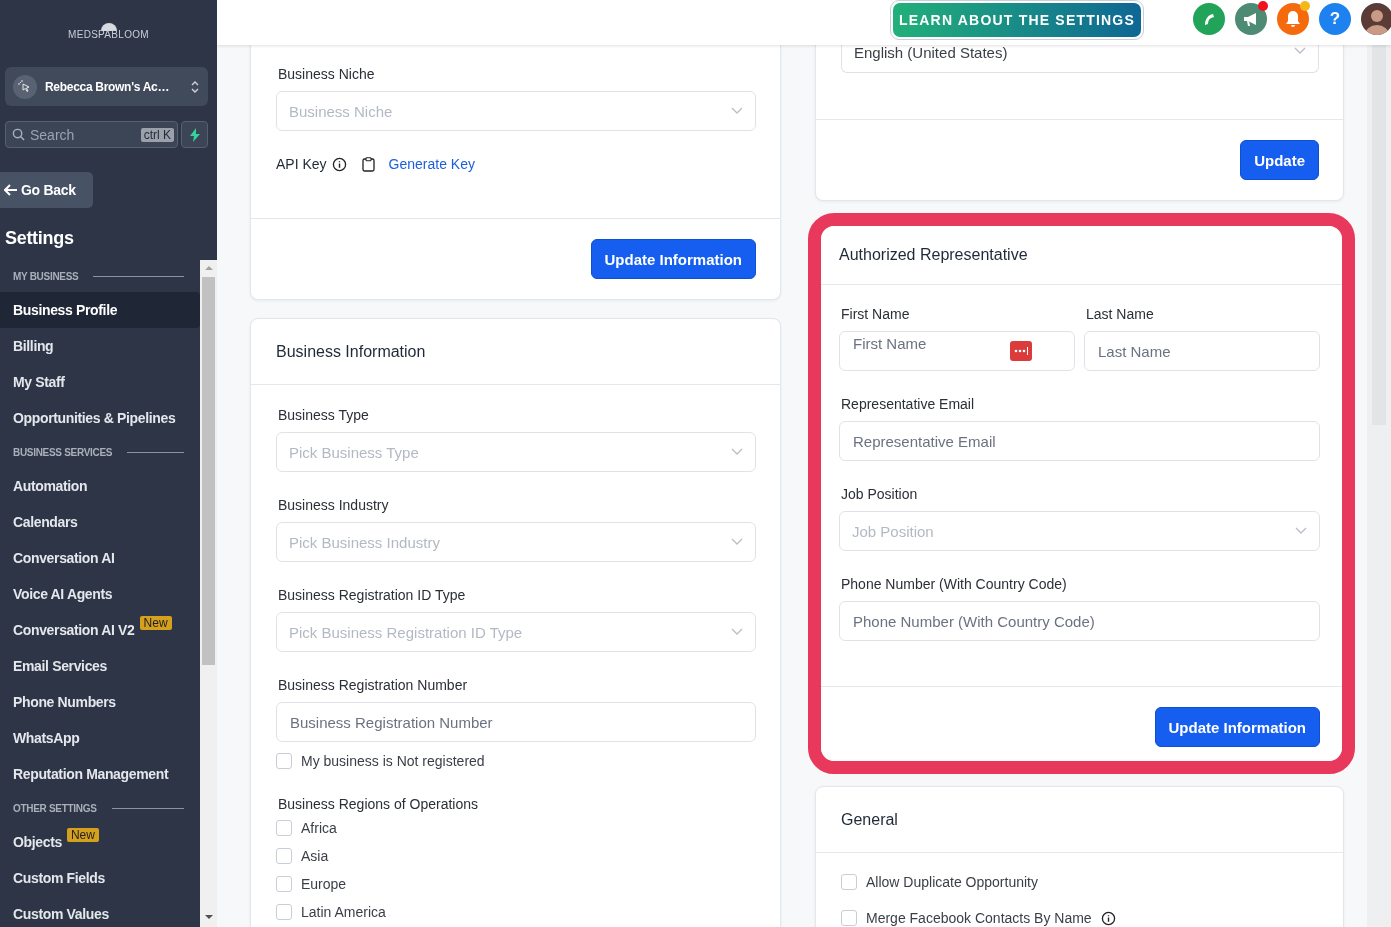  What do you see at coordinates (100, 911) in the screenshot?
I see `sidebar-item: Custom Values` at bounding box center [100, 911].